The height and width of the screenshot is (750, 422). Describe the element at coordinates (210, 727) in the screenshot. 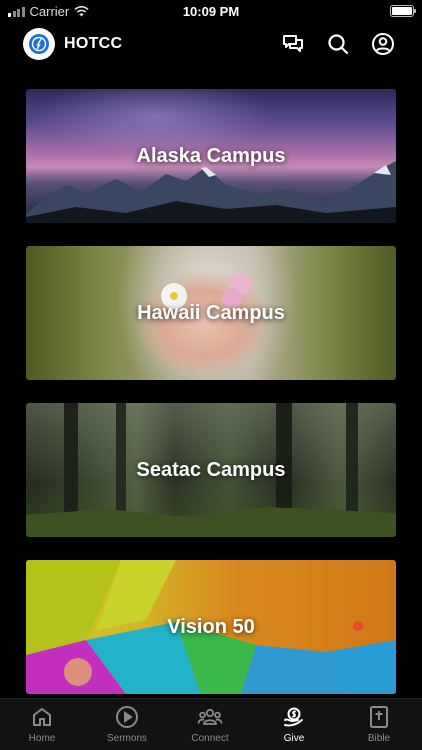

I see `tab-connect: Connect` at that location.